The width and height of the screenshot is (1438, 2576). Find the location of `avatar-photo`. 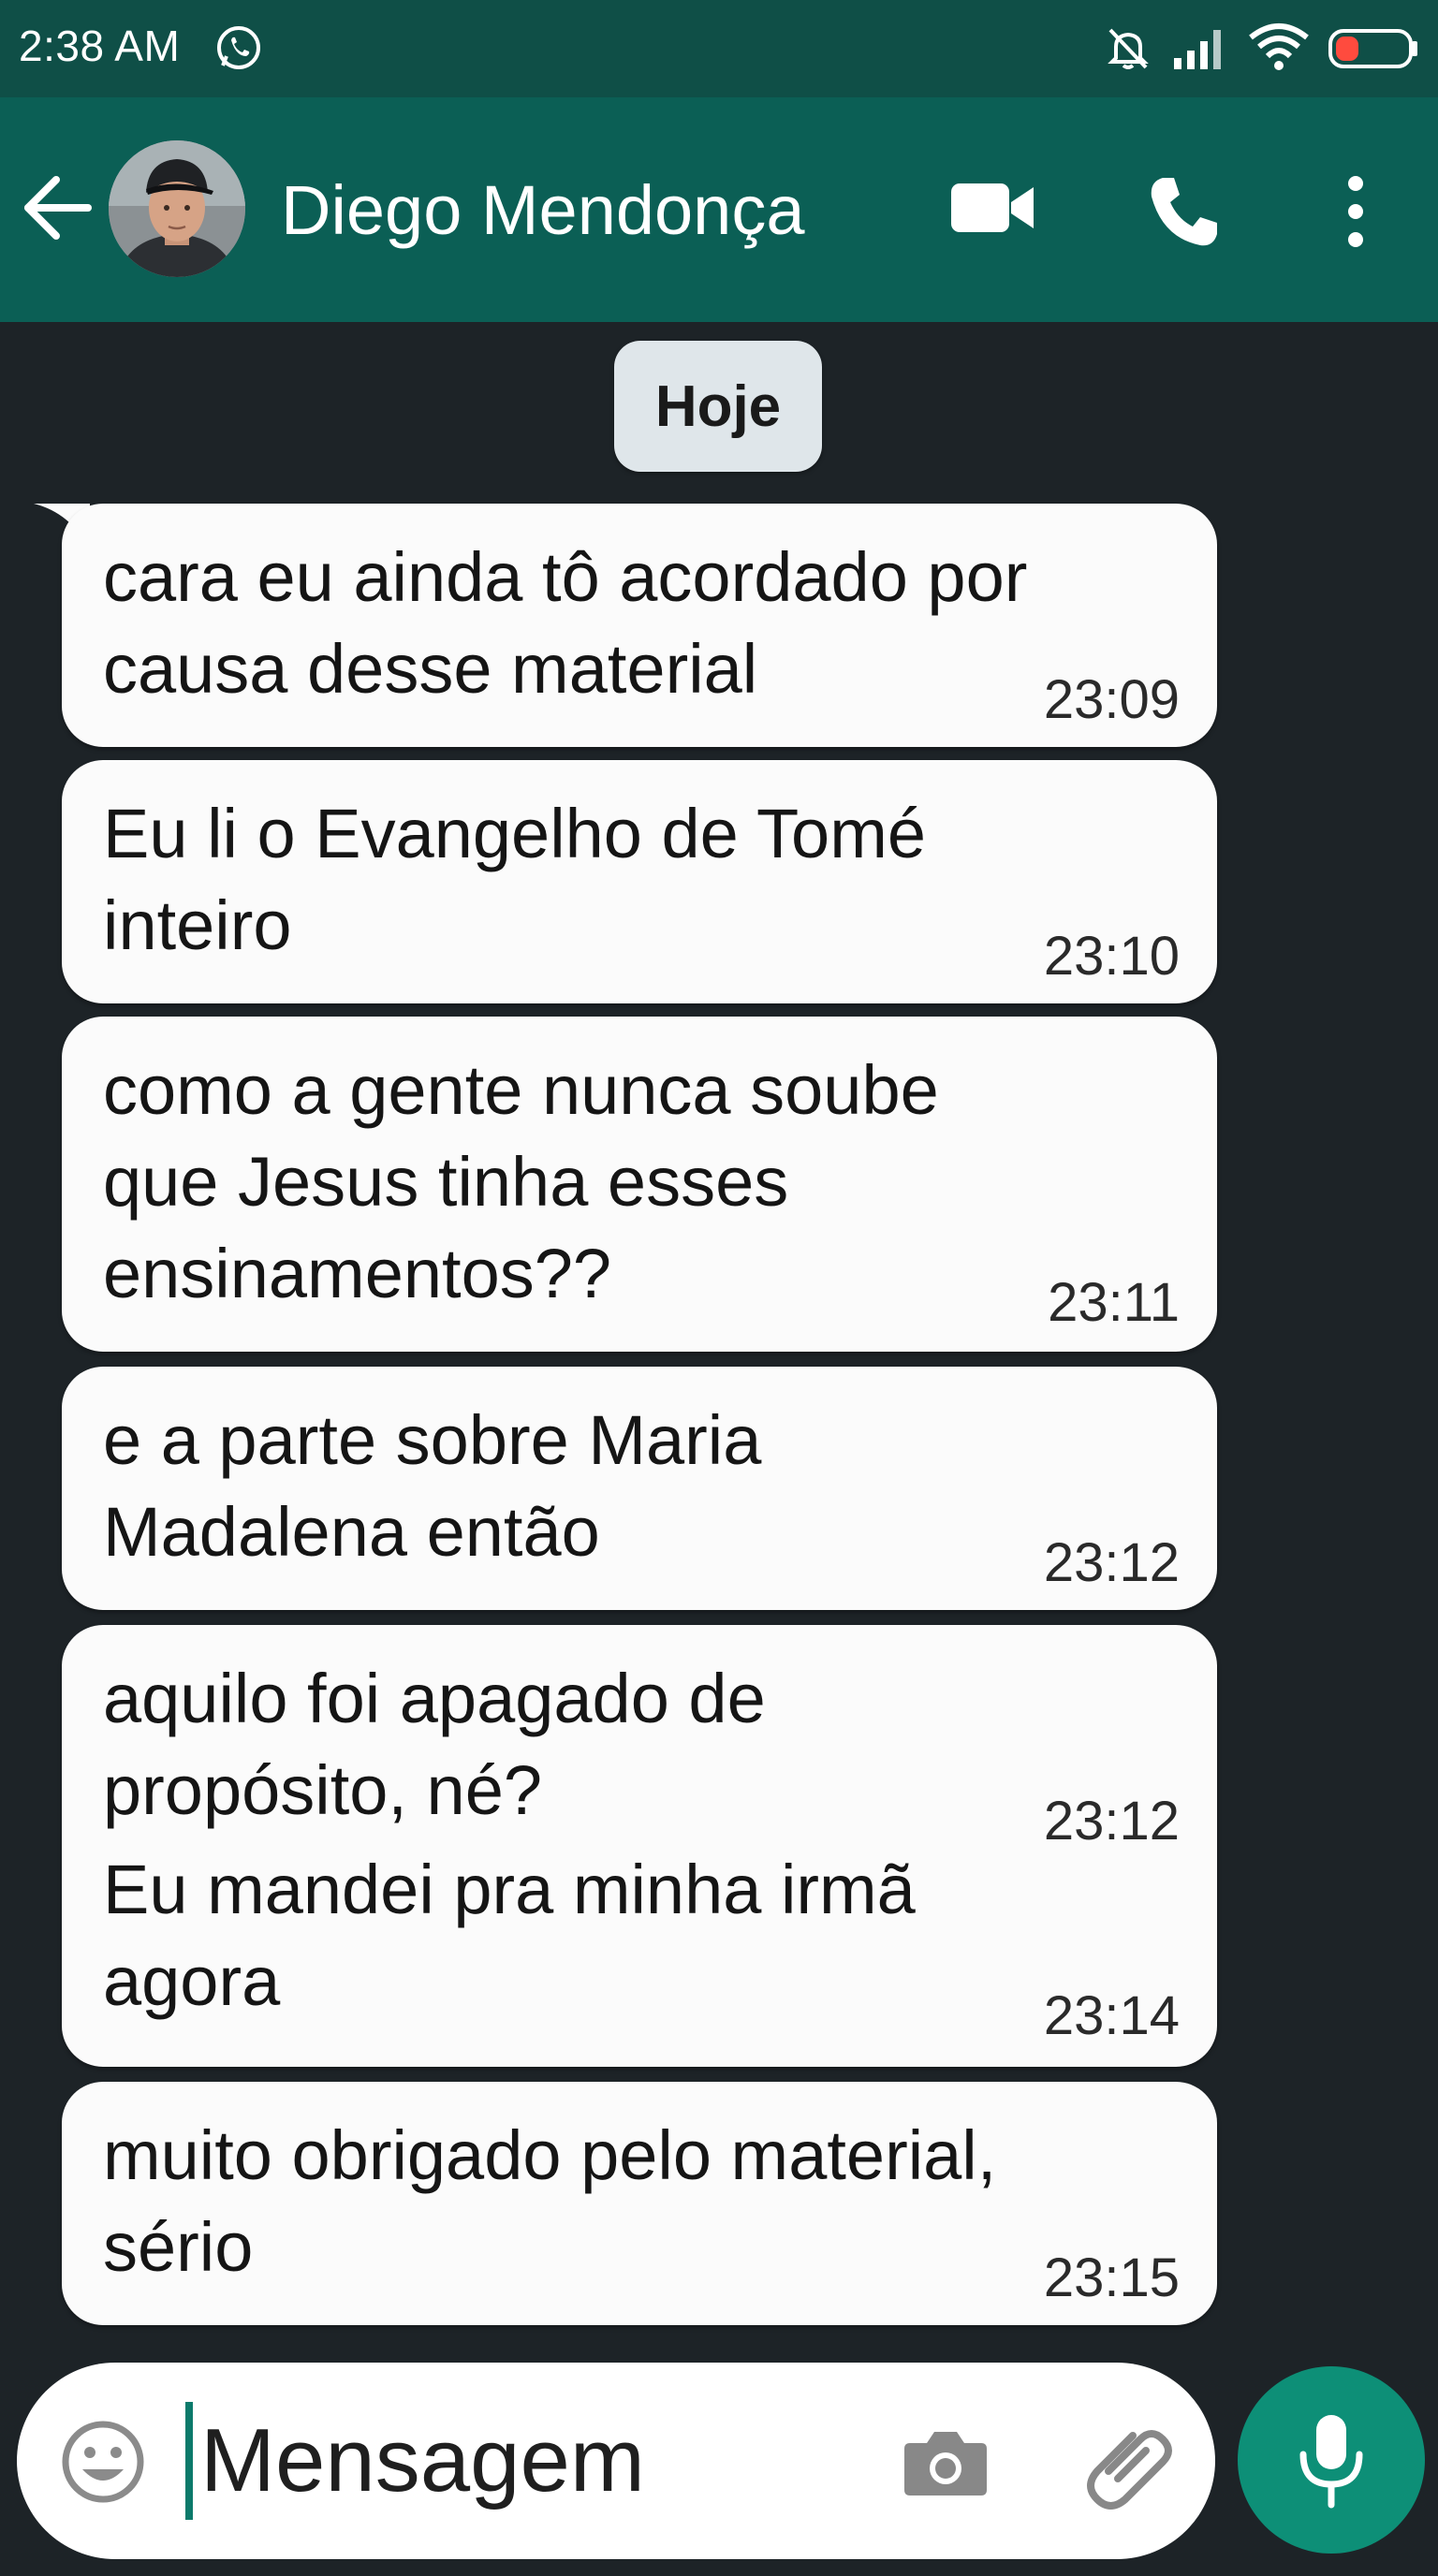

avatar-photo is located at coordinates (177, 208).